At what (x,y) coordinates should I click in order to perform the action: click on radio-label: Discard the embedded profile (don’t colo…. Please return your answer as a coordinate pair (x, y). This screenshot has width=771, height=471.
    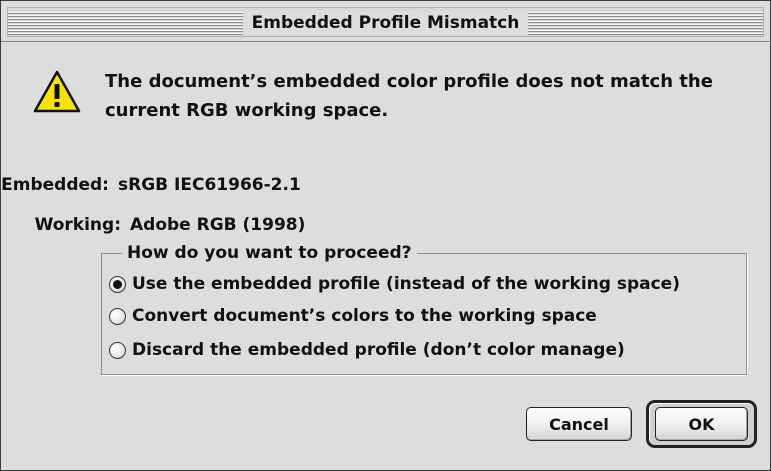
    Looking at the image, I should click on (378, 350).